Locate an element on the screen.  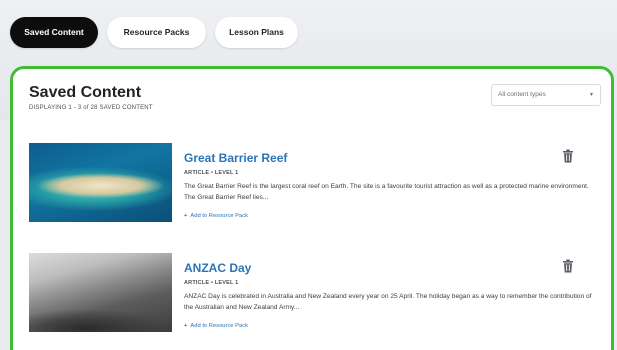
tab-resource-packs: Resource Packs is located at coordinates (156, 32).